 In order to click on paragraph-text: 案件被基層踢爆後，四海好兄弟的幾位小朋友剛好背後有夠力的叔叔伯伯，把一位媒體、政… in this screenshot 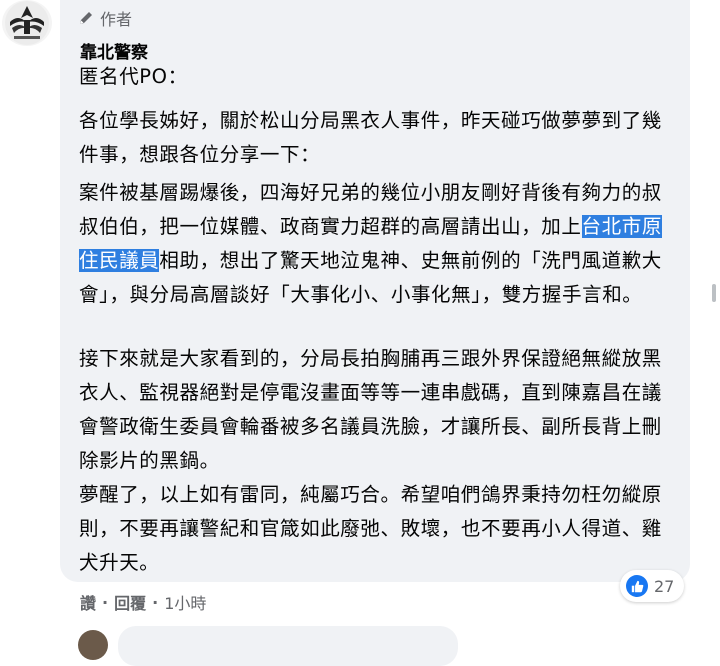, I will do `click(370, 209)`.